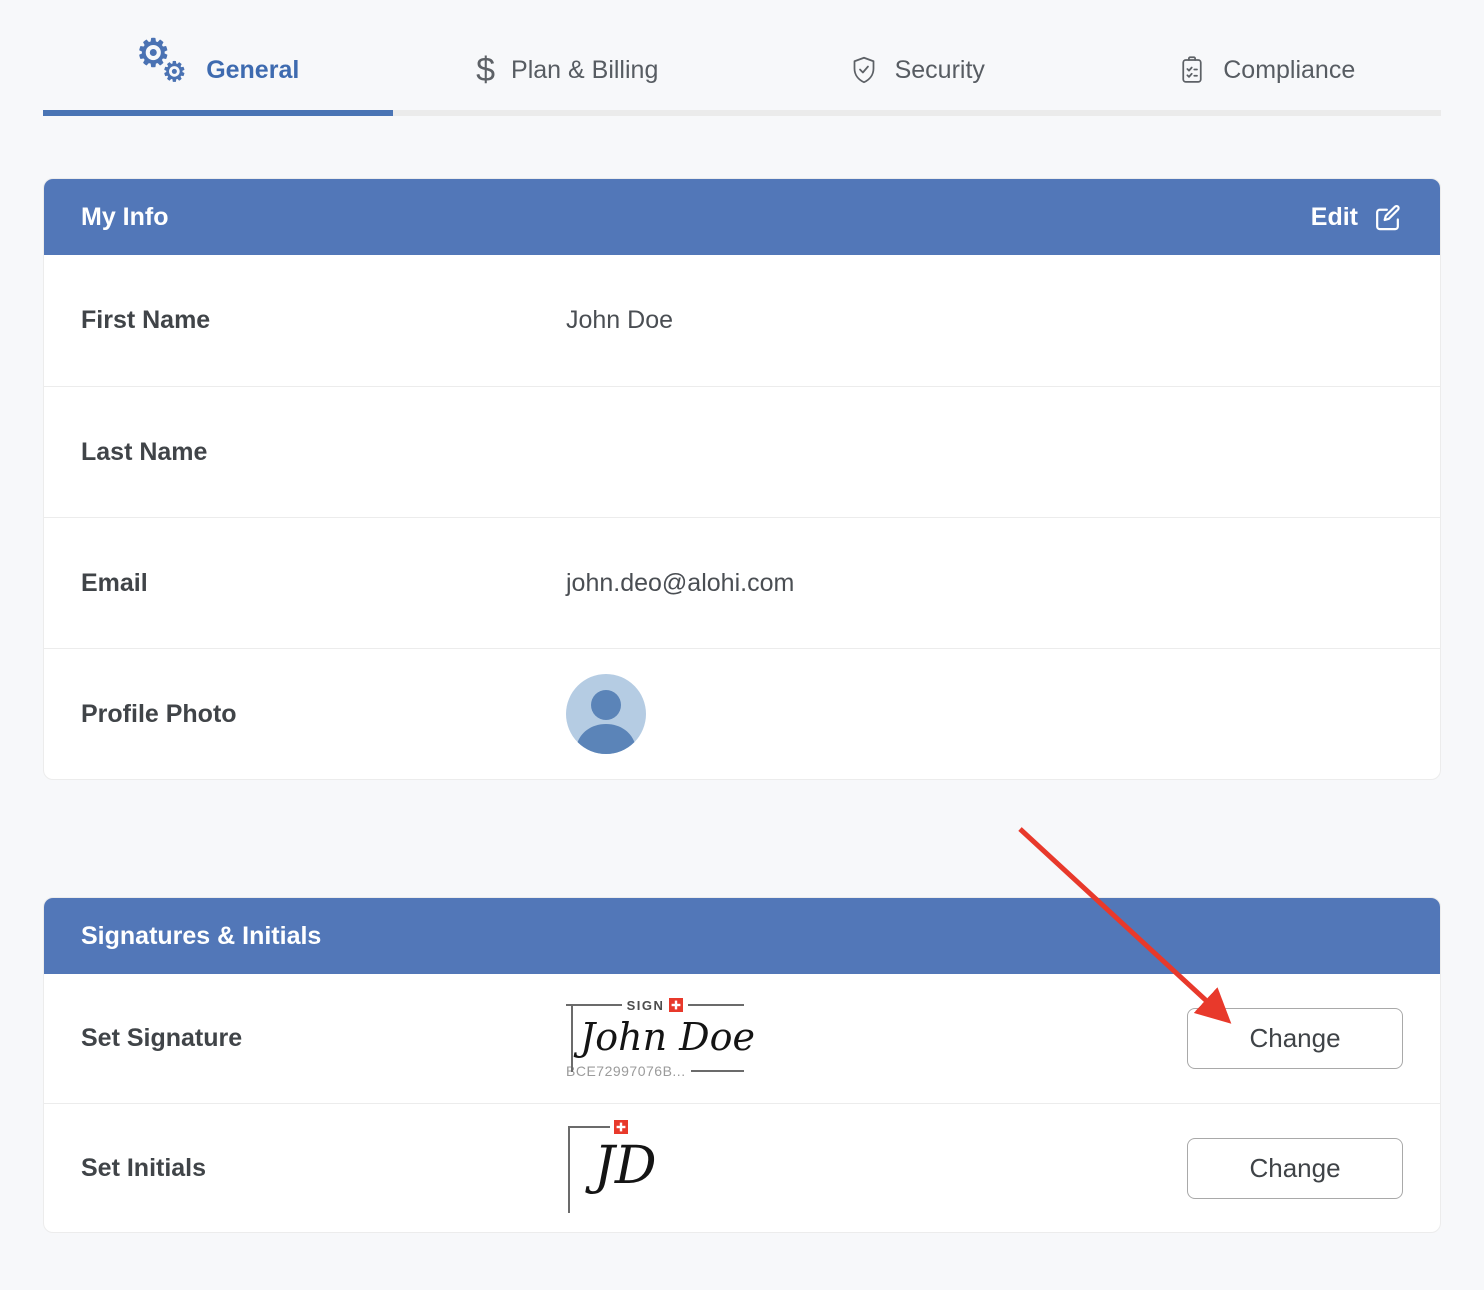 This screenshot has width=1484, height=1290. I want to click on profile-photo-row: Profile Photo, so click(742, 713).